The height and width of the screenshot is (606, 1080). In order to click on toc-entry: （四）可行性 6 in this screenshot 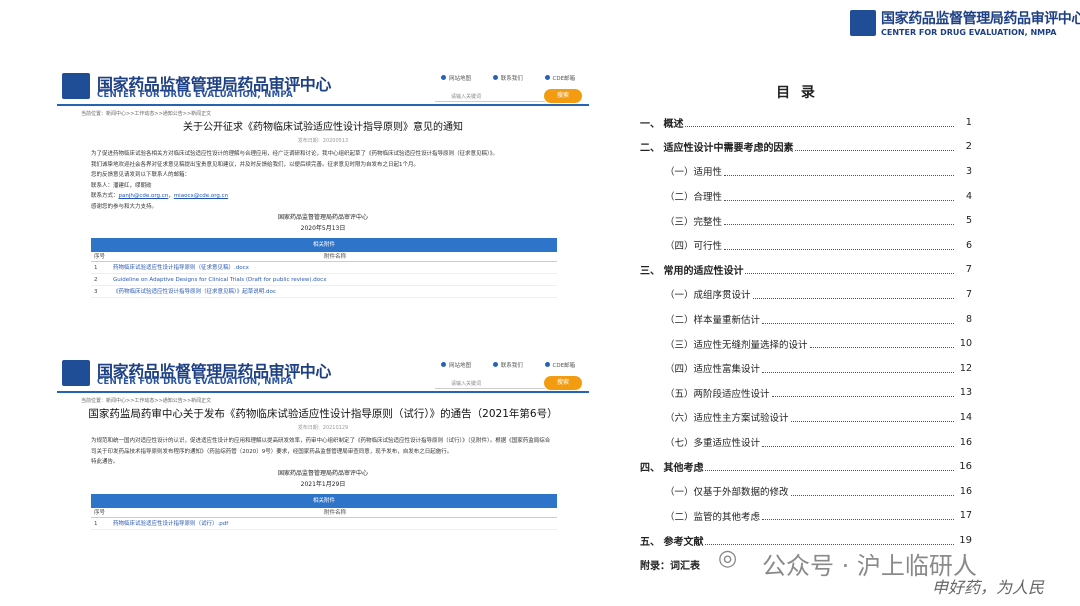, I will do `click(806, 245)`.